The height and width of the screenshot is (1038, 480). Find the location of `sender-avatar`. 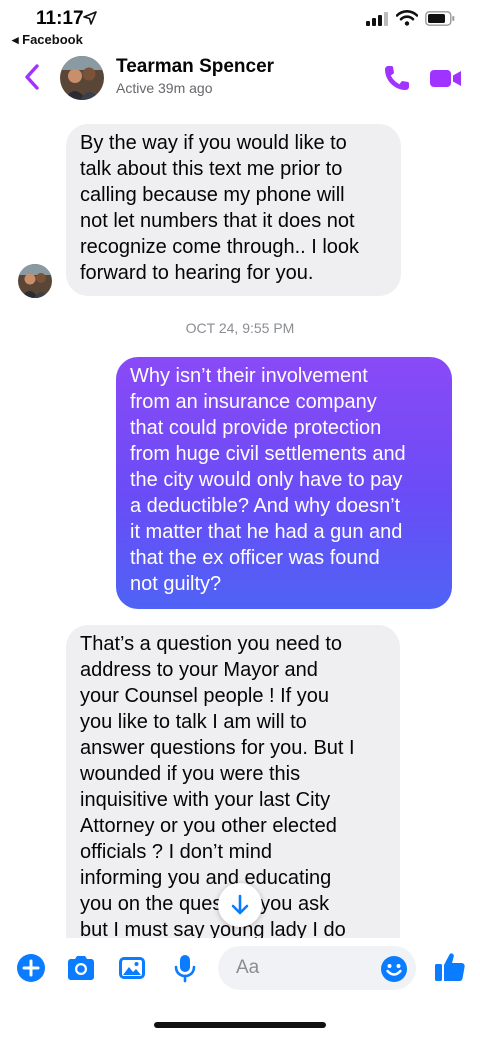

sender-avatar is located at coordinates (35, 281).